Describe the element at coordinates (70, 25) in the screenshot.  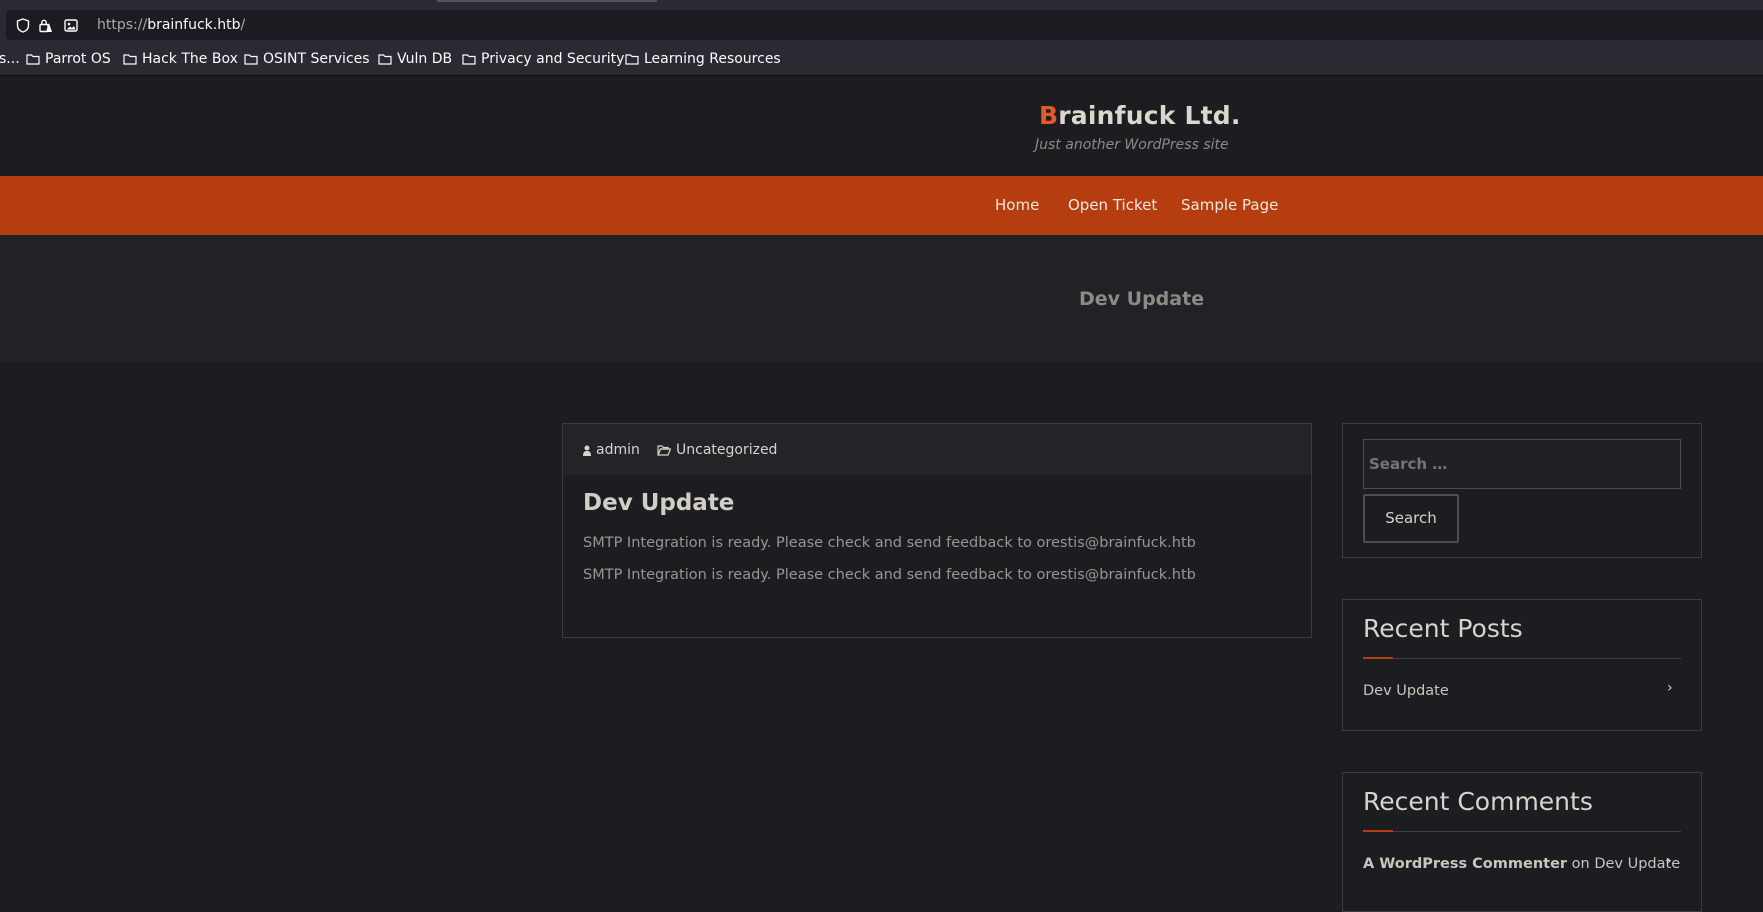
I see `page-image-icon` at that location.